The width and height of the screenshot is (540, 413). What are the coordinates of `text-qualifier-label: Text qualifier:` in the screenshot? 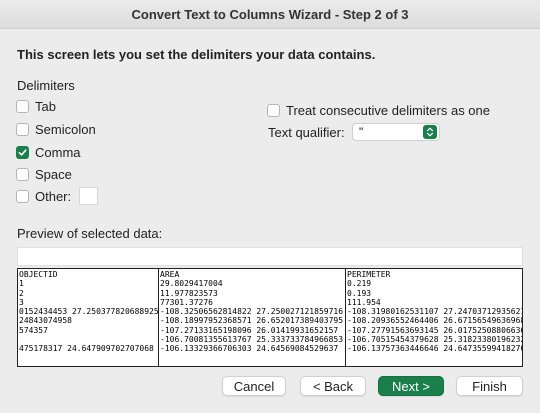 It's located at (306, 132).